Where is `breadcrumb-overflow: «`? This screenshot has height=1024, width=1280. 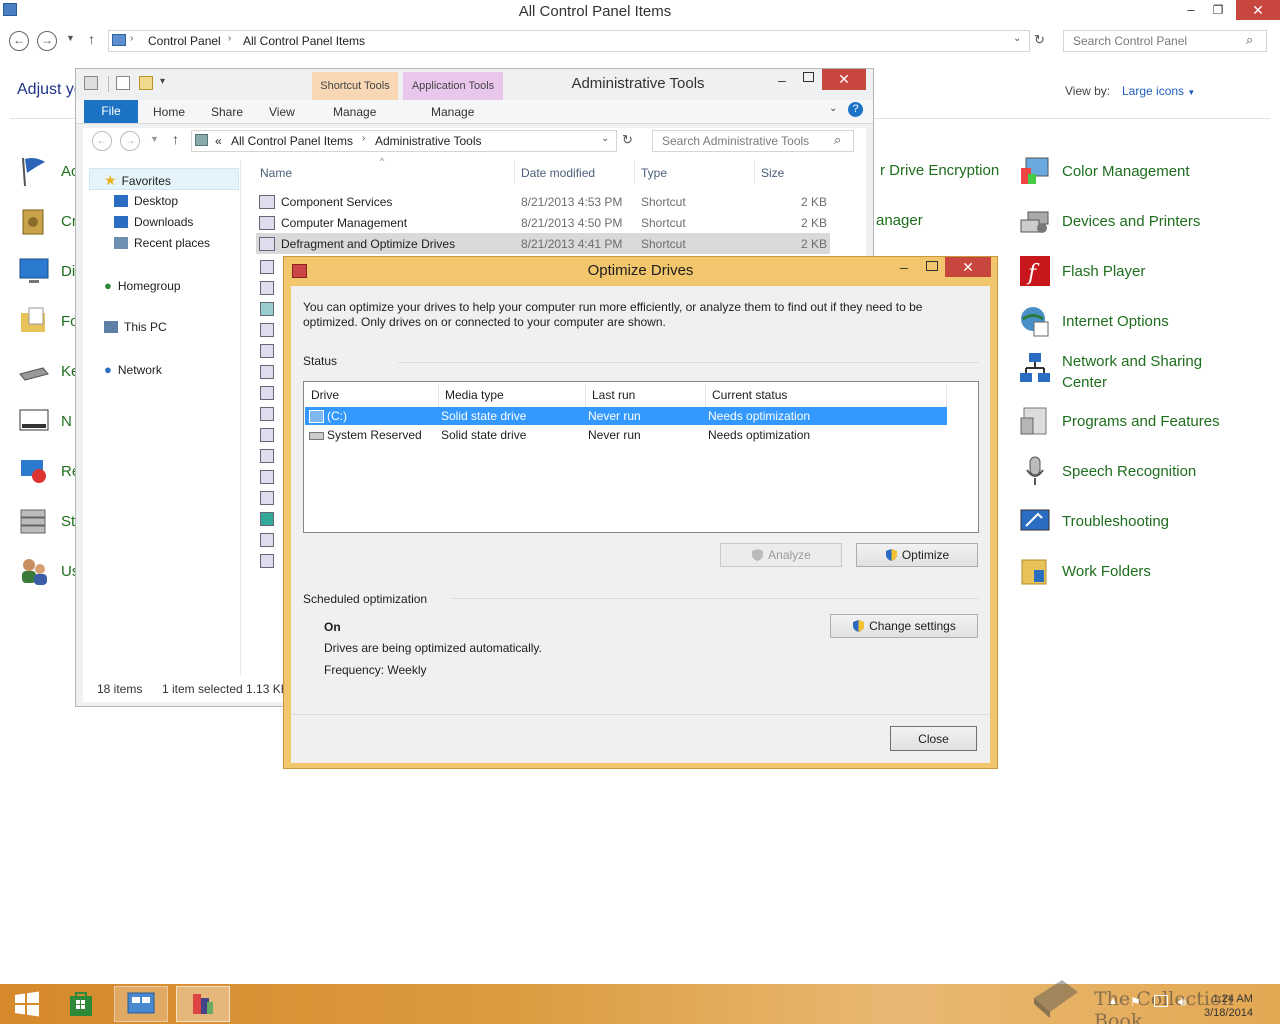 breadcrumb-overflow: « is located at coordinates (218, 141).